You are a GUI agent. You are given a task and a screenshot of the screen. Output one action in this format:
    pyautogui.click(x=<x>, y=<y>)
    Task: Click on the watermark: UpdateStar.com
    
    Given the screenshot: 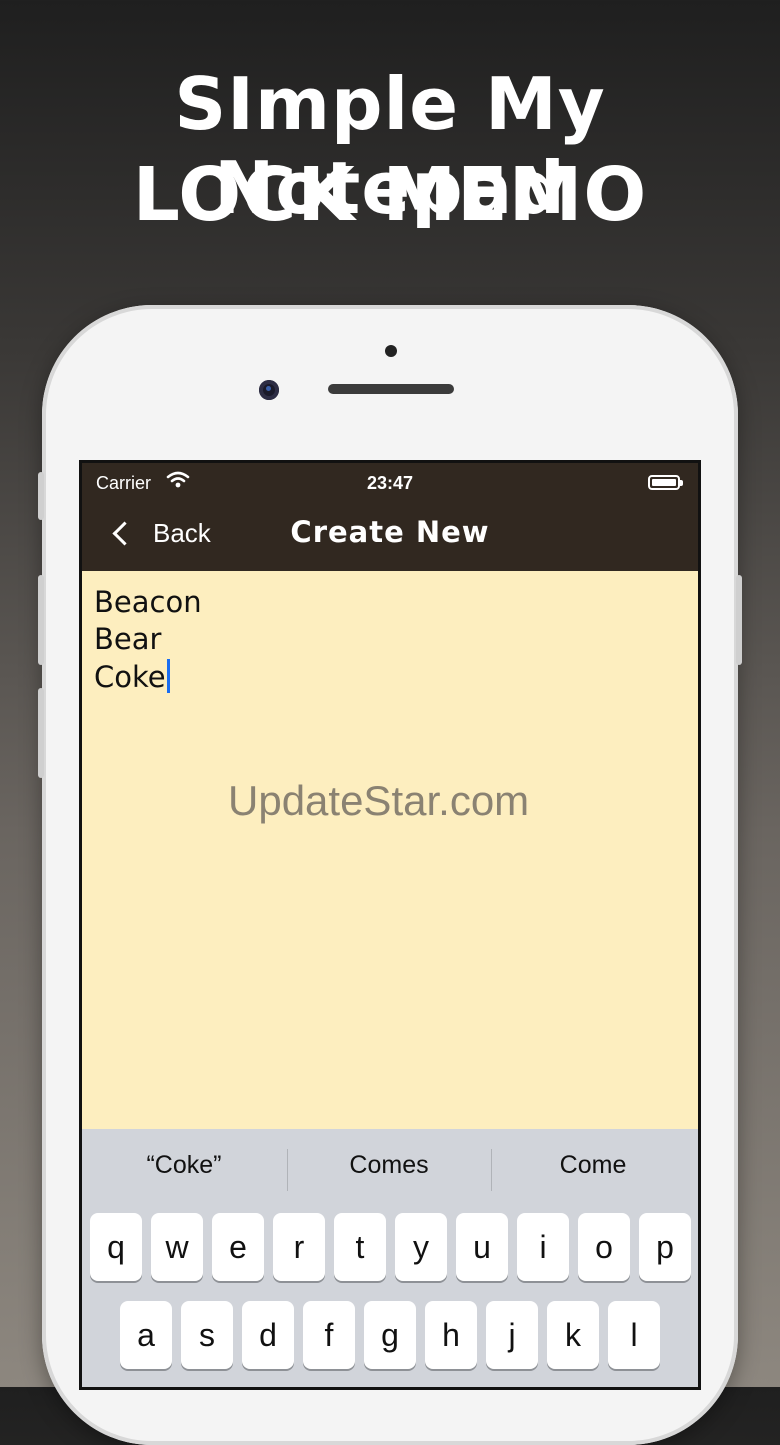 What is the action you would take?
    pyautogui.click(x=379, y=800)
    